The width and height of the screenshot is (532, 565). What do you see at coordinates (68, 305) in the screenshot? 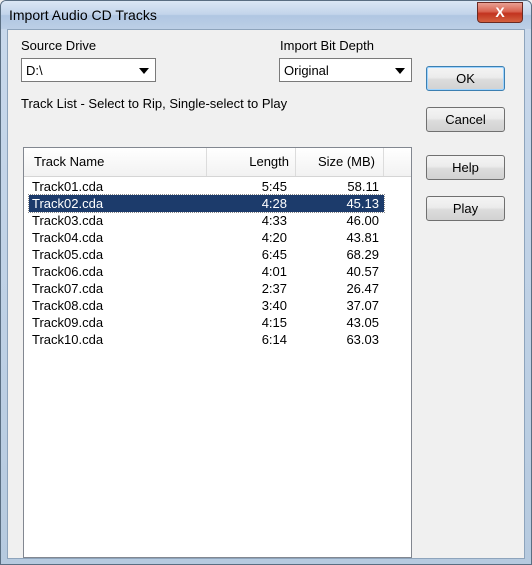
I see `track-name: Track08.cda` at bounding box center [68, 305].